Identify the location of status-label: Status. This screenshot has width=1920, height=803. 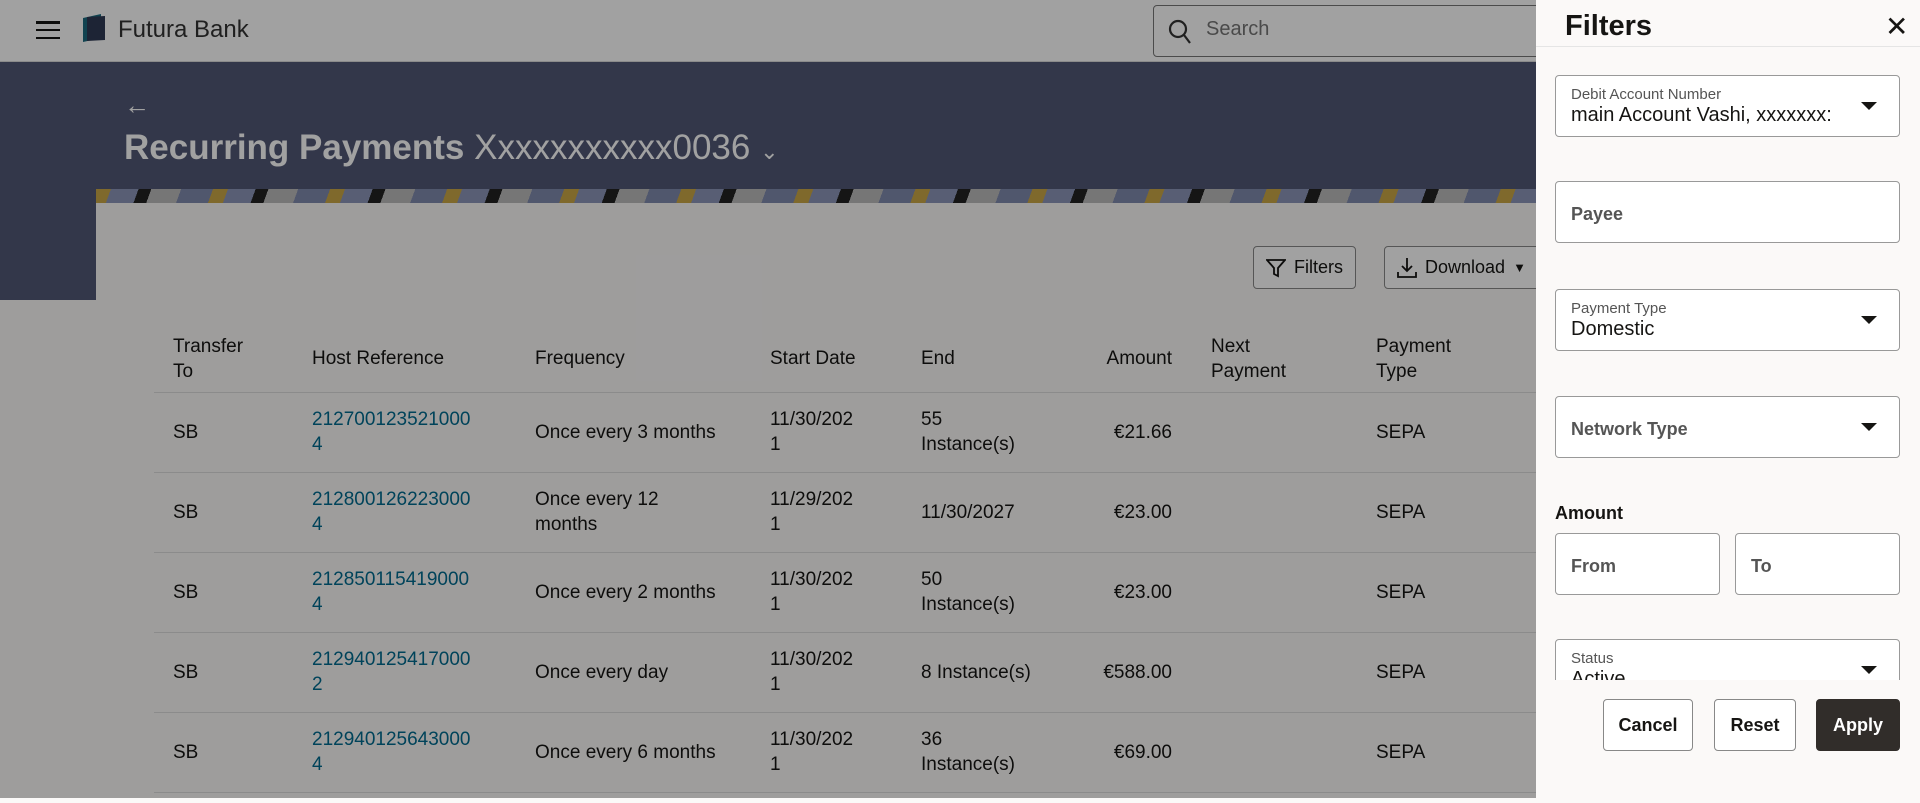
(1592, 658).